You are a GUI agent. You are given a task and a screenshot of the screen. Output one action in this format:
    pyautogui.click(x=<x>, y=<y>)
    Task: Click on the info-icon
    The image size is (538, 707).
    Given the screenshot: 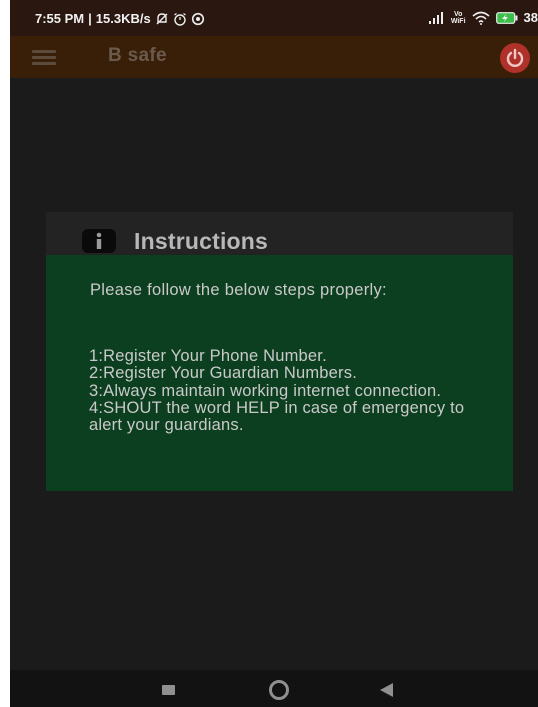 What is the action you would take?
    pyautogui.click(x=100, y=241)
    